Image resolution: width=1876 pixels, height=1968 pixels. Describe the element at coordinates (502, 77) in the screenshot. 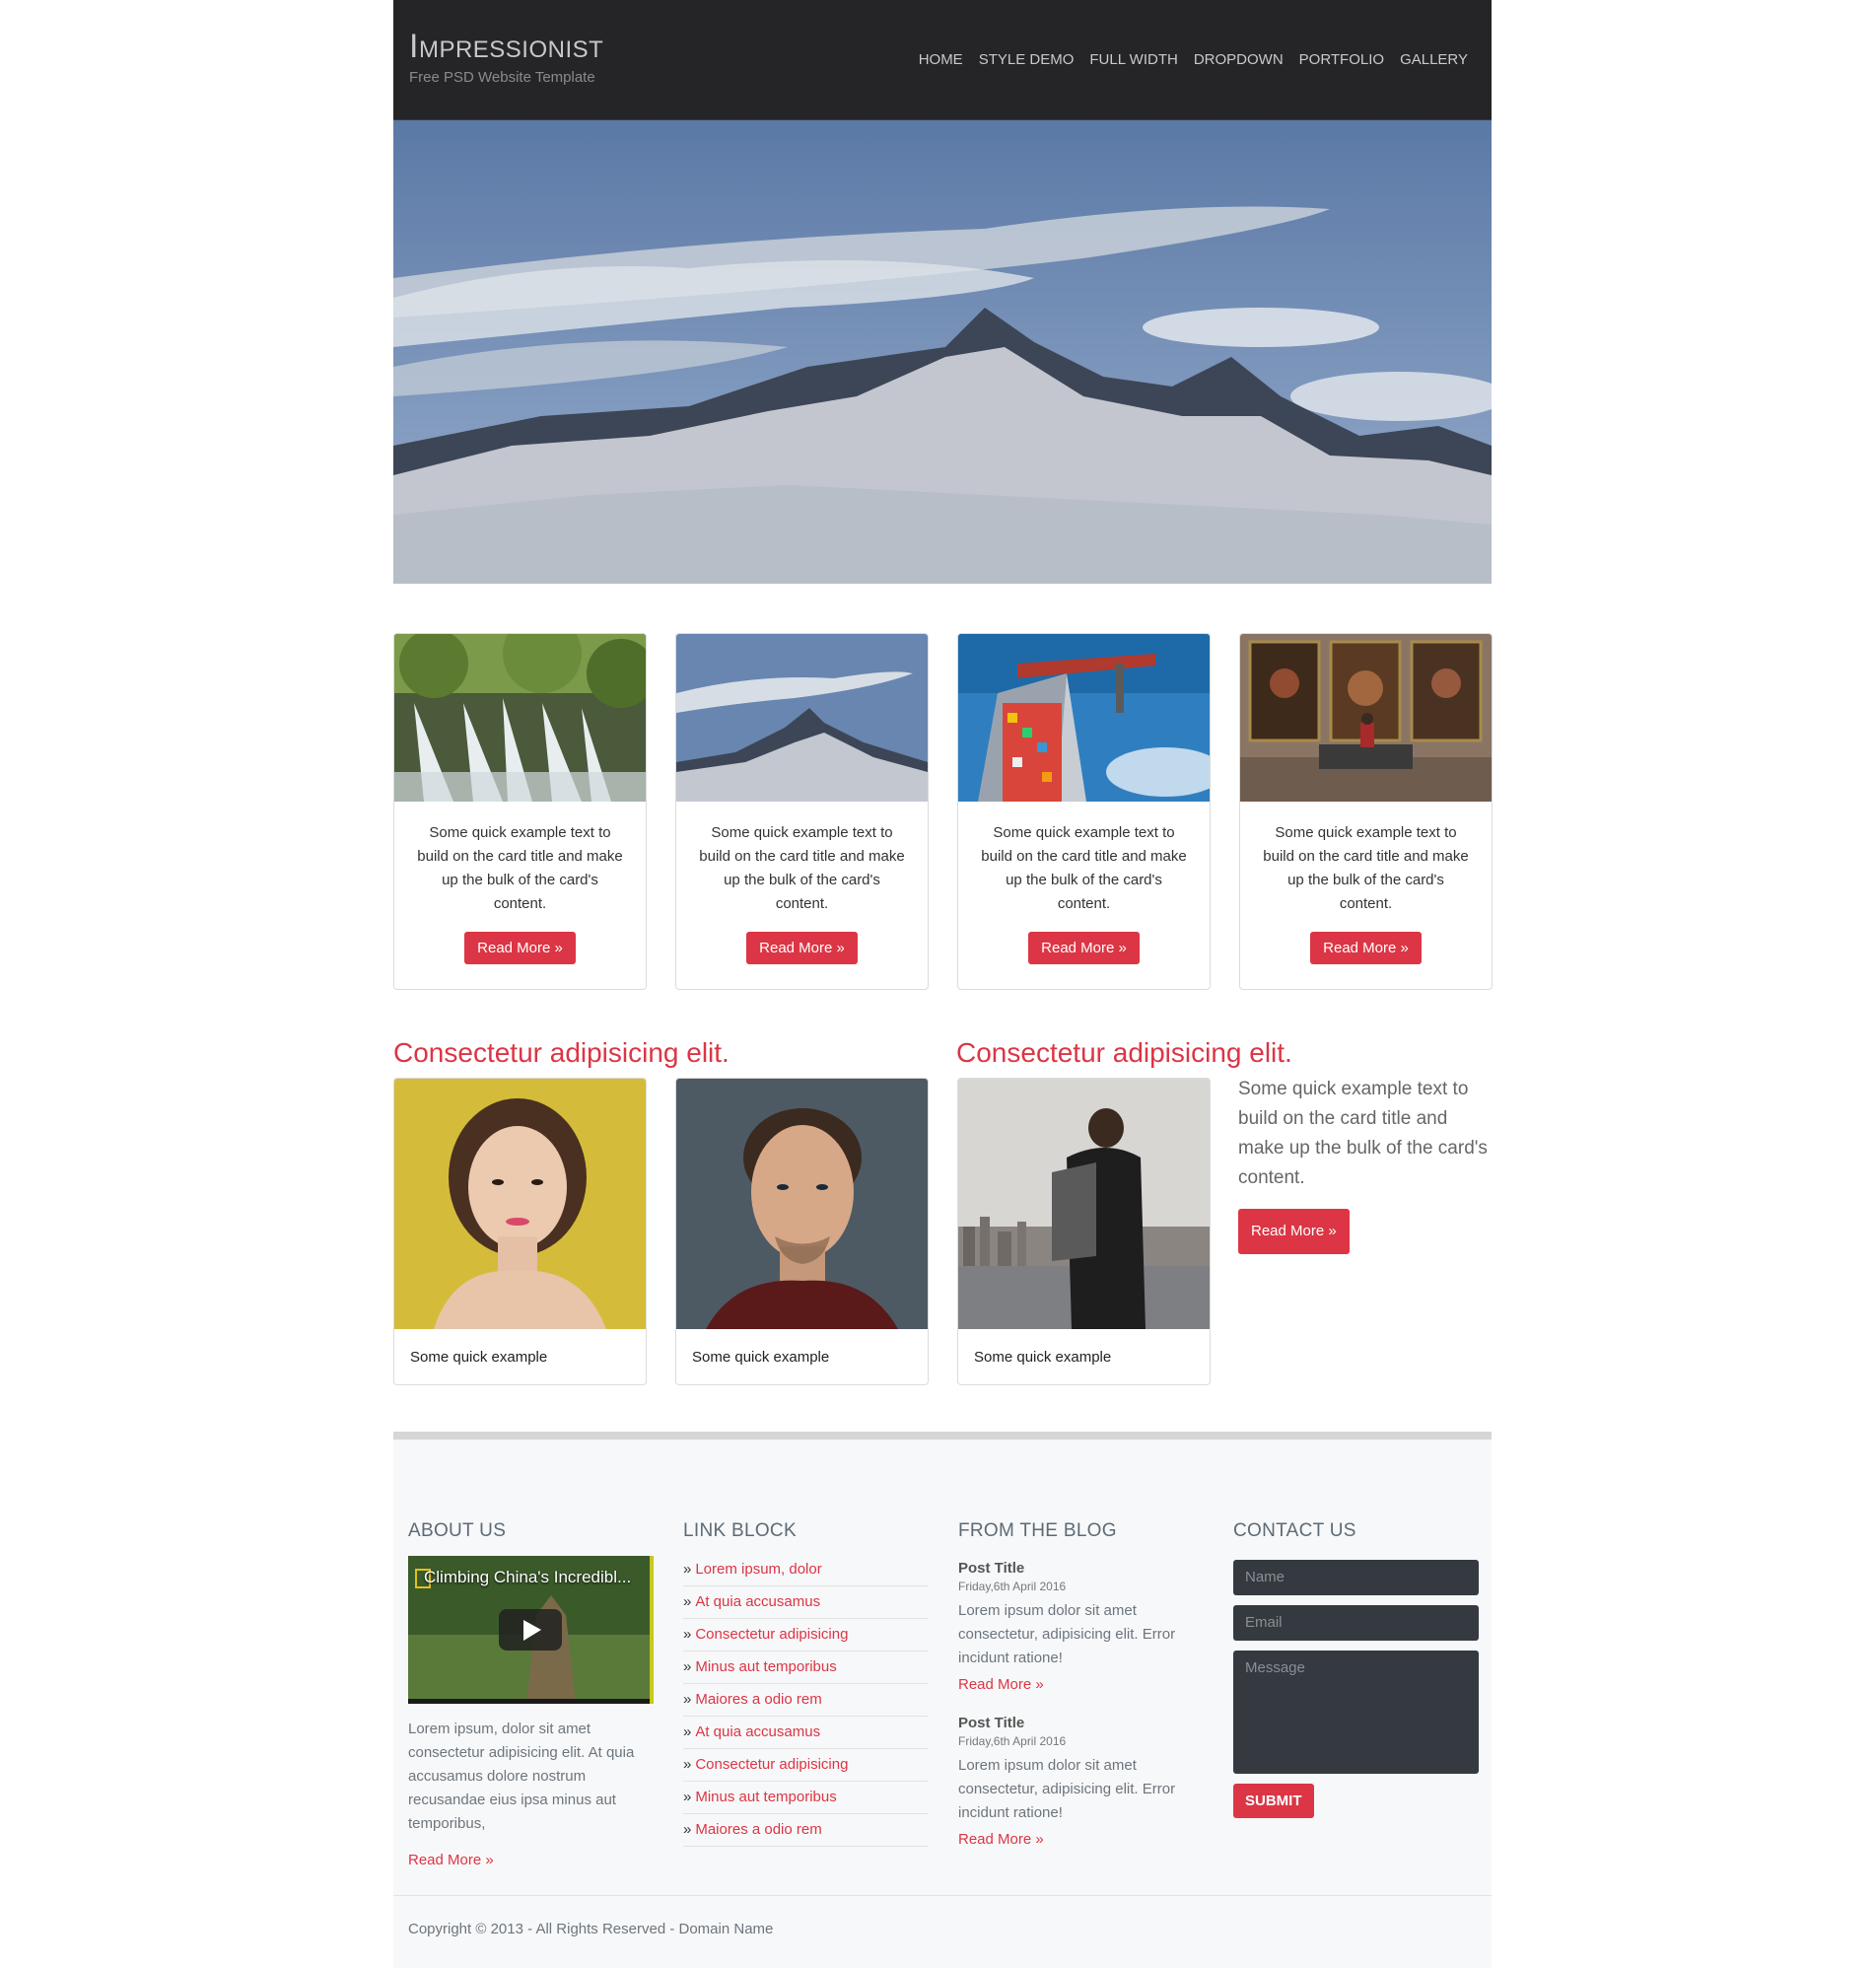

I see `site-subtitle: Free PSD Website Template` at that location.